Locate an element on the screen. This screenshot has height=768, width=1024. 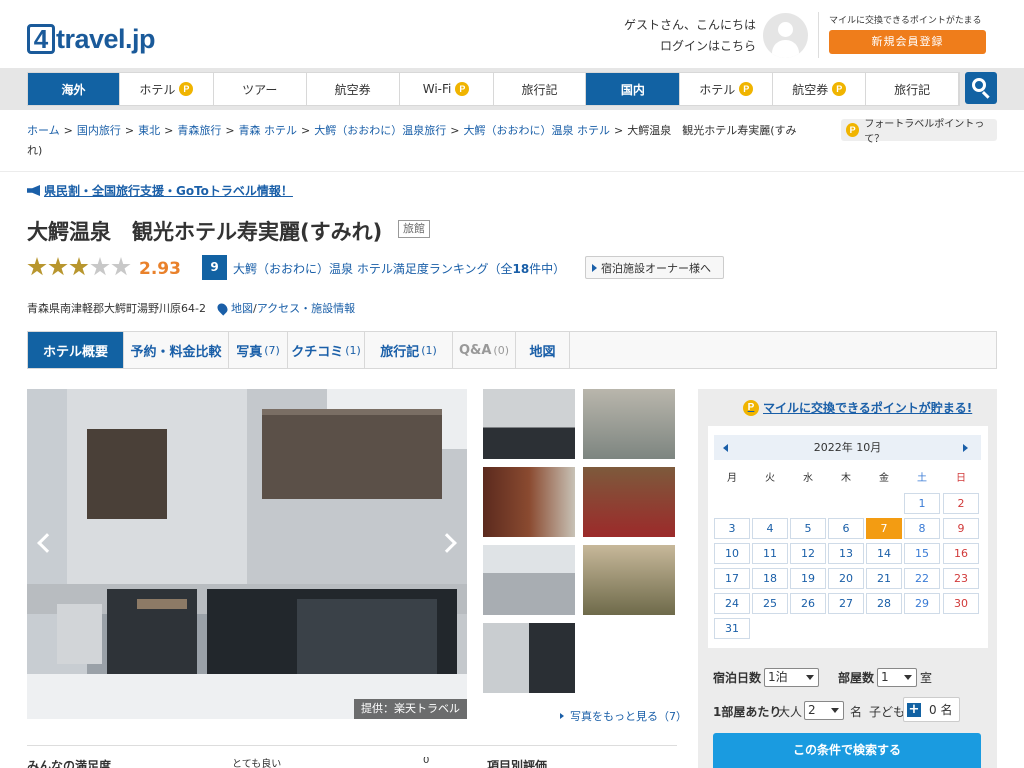
adults-select: 2 is located at coordinates (824, 710).